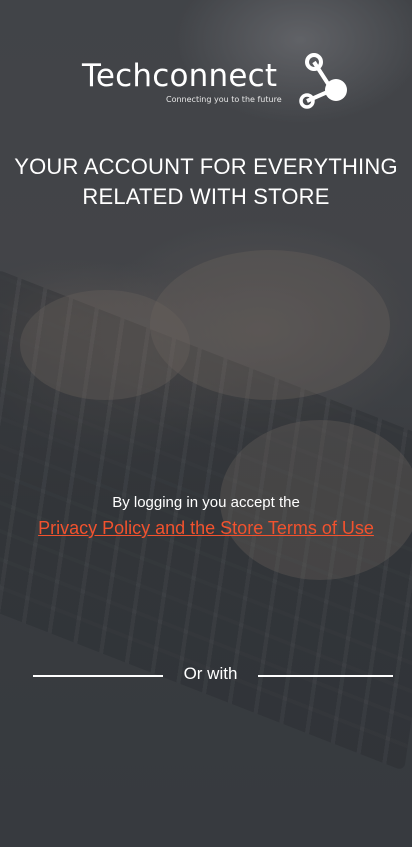 The image size is (412, 847). What do you see at coordinates (206, 166) in the screenshot?
I see `headline-line: YOUR ACCOUNT FOR EVERYTHING` at bounding box center [206, 166].